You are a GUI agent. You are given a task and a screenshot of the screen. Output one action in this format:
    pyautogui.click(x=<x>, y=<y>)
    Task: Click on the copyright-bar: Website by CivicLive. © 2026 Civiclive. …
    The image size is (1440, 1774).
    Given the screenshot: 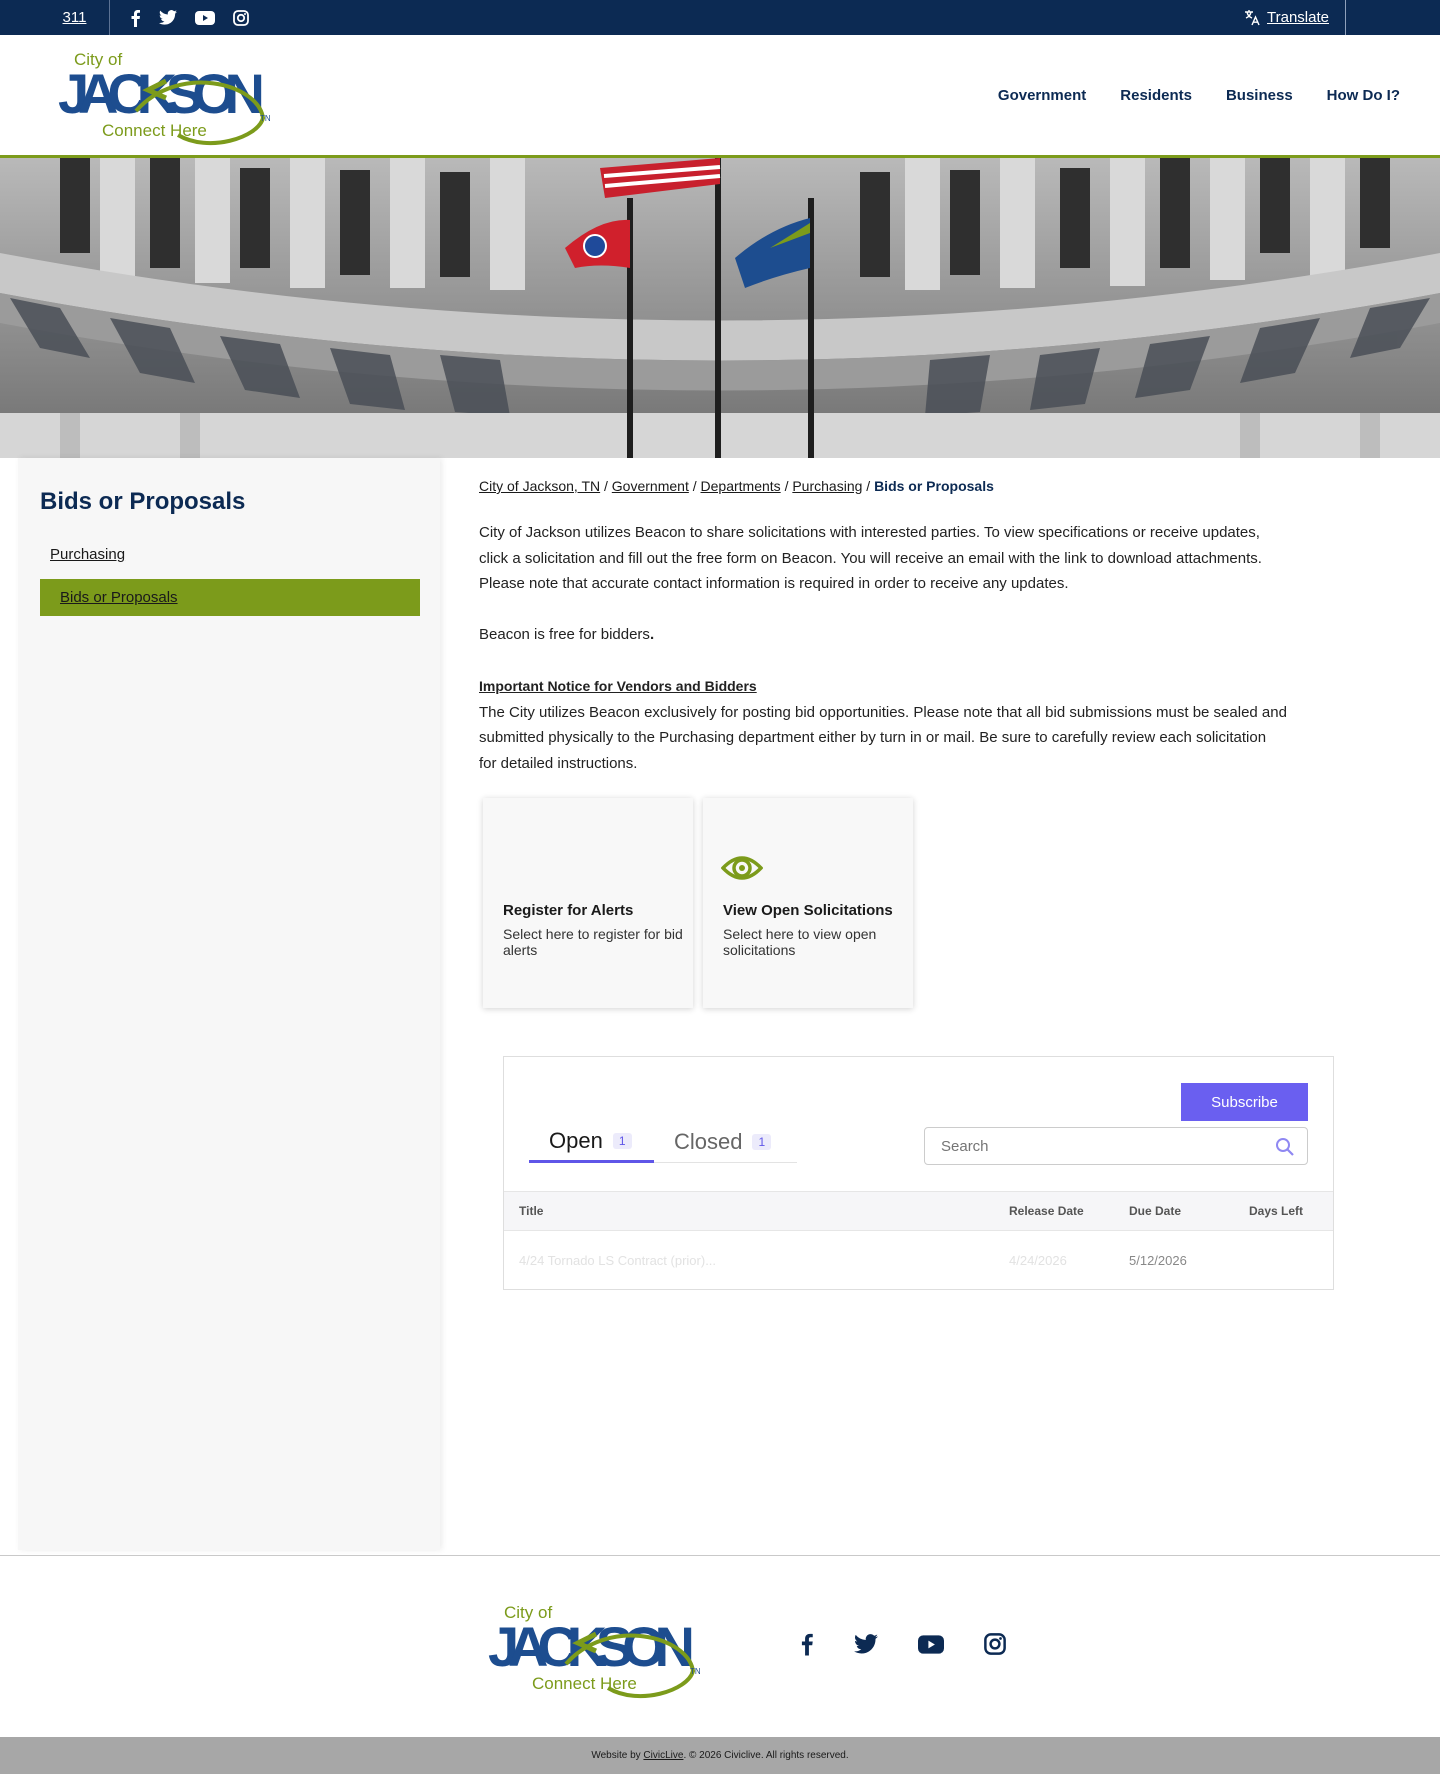 What is the action you would take?
    pyautogui.click(x=720, y=1755)
    